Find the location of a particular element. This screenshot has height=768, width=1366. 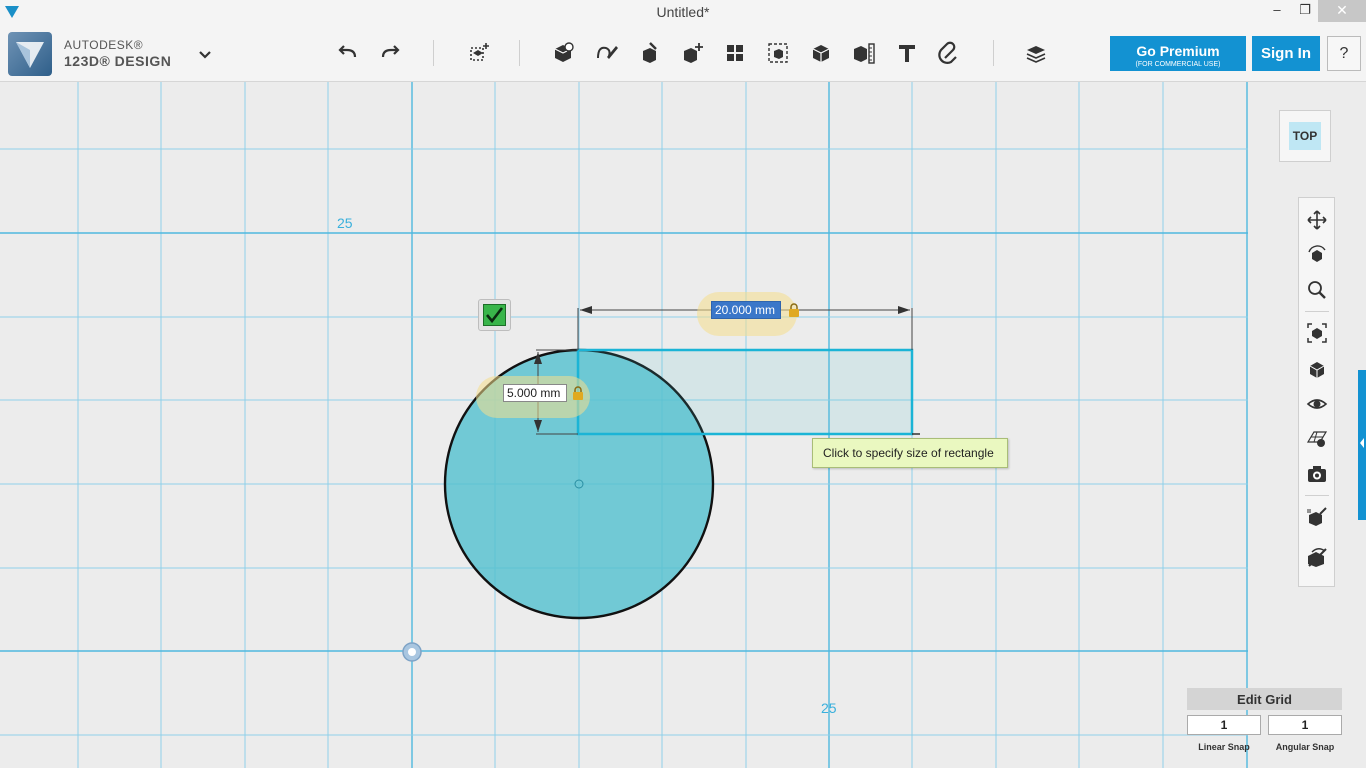

linear-snap-label: Linear Snap is located at coordinates (1224, 747).